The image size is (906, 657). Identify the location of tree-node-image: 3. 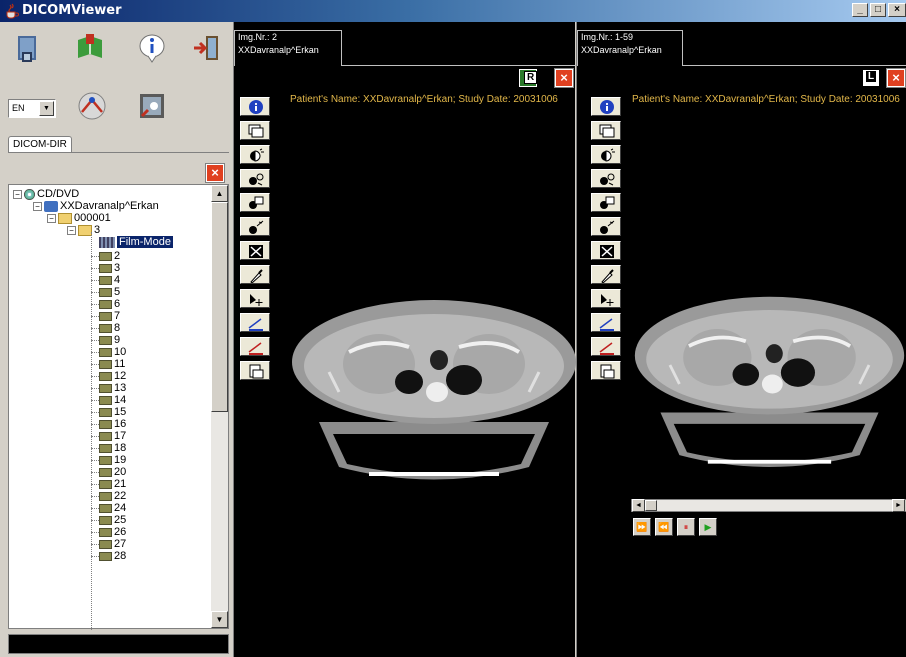
(105, 268).